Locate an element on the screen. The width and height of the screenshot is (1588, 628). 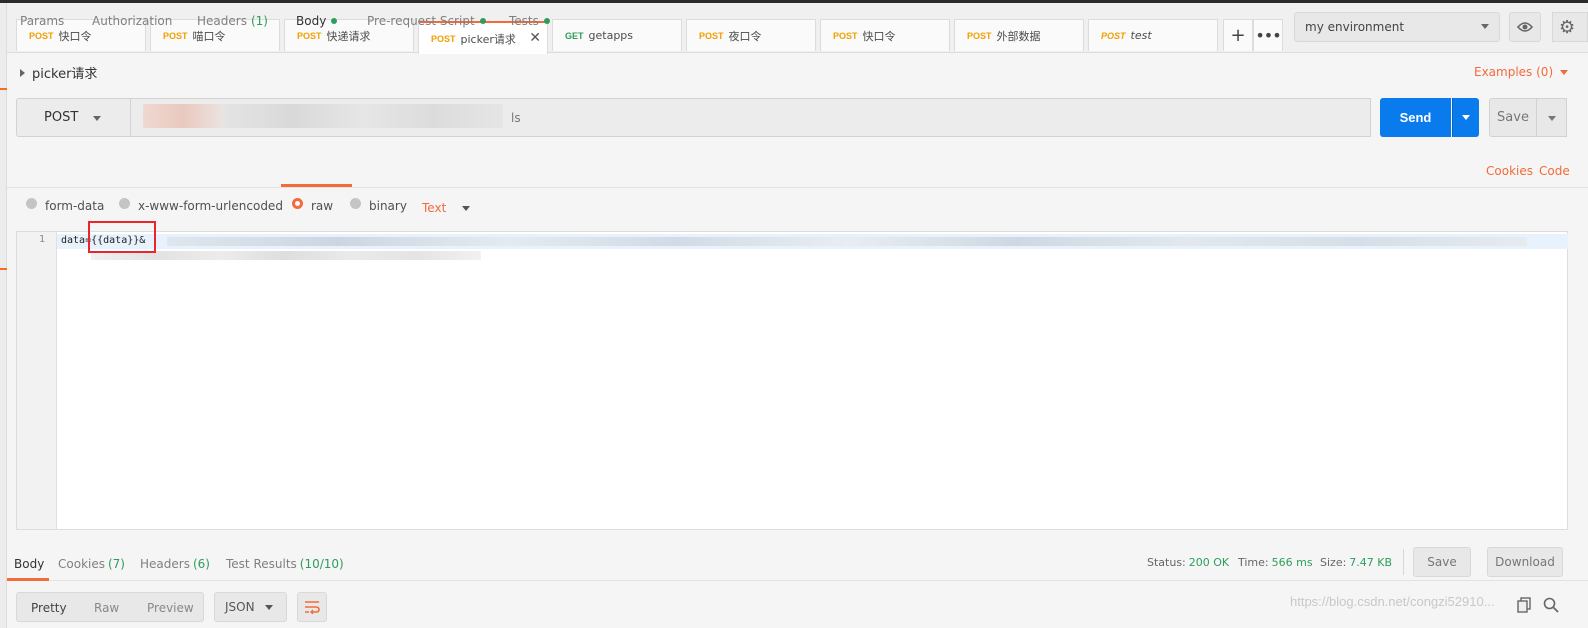
line-number: 1 is located at coordinates (41, 239).